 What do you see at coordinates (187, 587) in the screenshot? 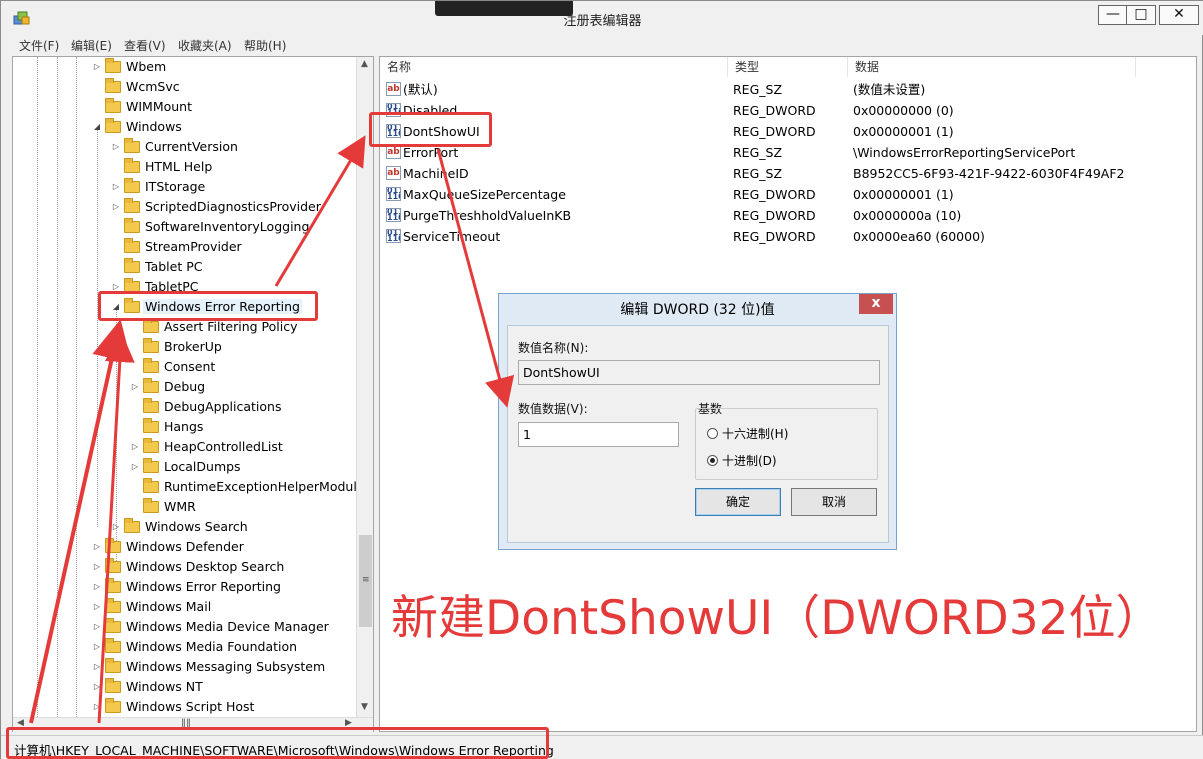
I see `tree-item: ▷ Windows Error Reporting` at bounding box center [187, 587].